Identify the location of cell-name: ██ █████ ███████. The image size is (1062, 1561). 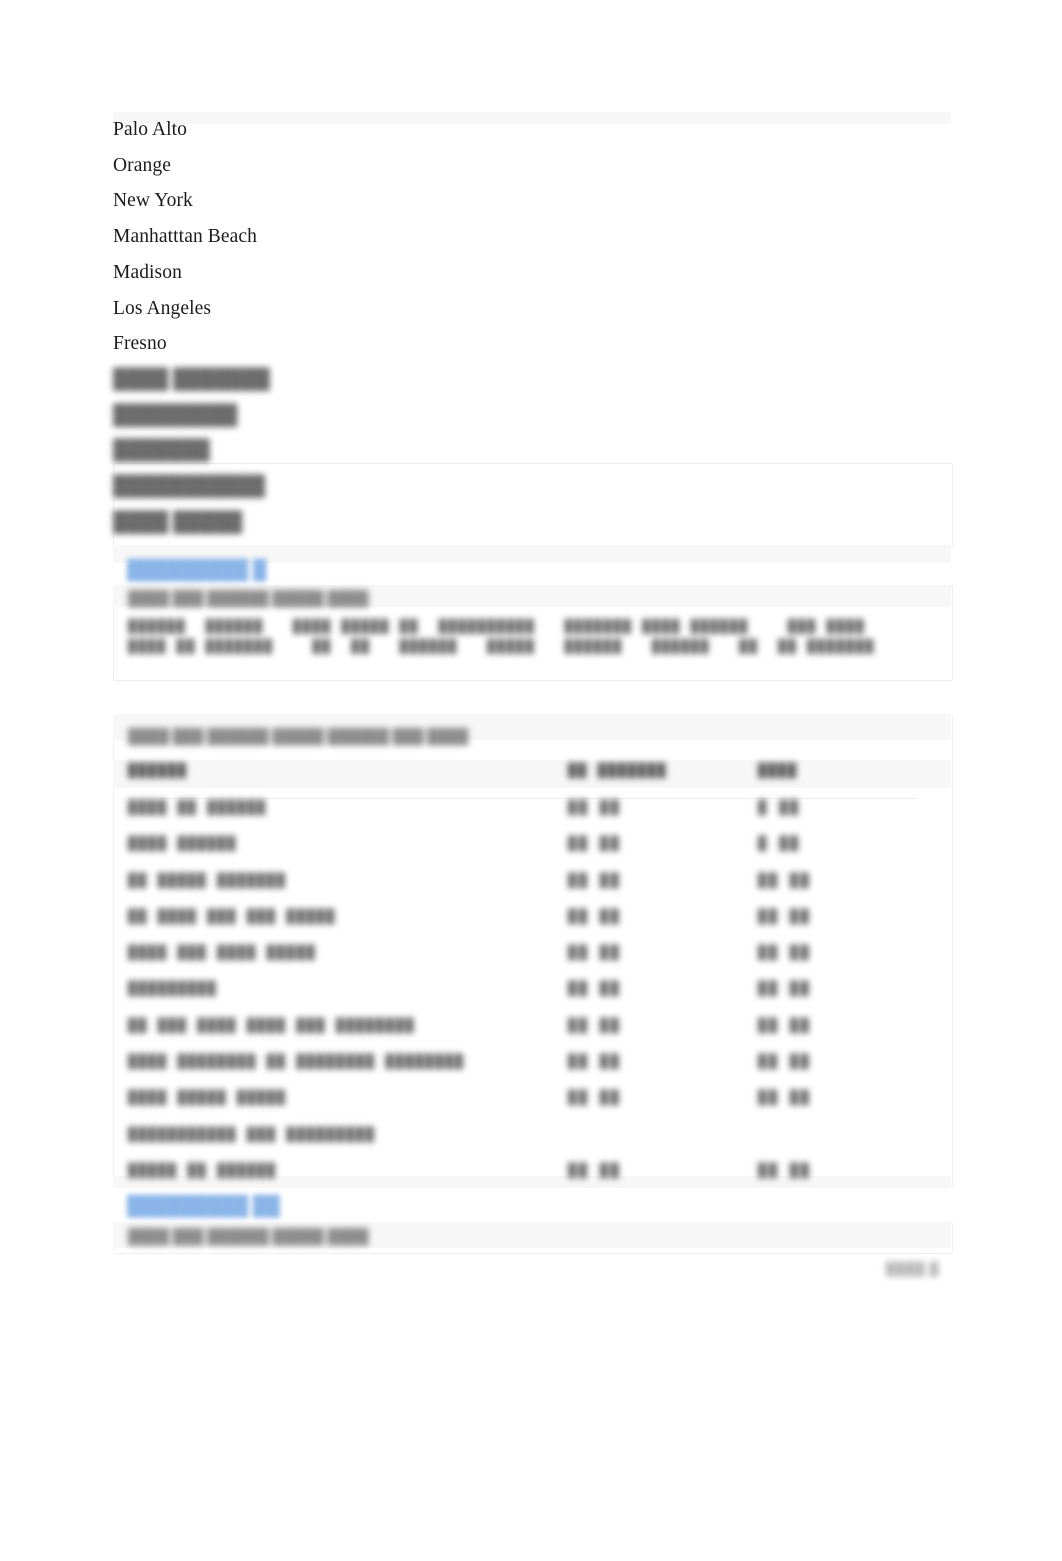
(348, 890).